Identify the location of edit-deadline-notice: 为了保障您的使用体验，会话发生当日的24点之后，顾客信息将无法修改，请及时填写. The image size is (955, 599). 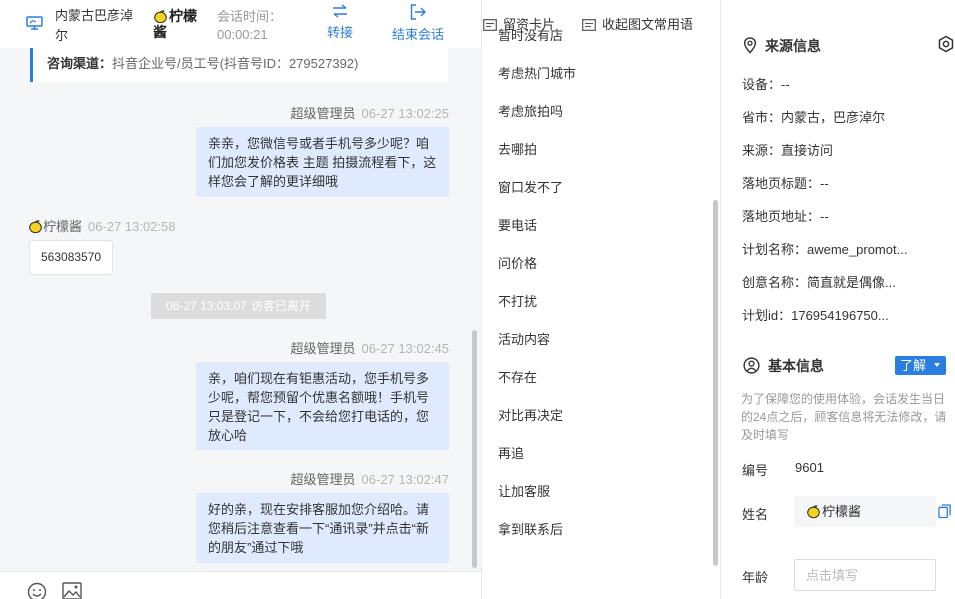
(844, 417).